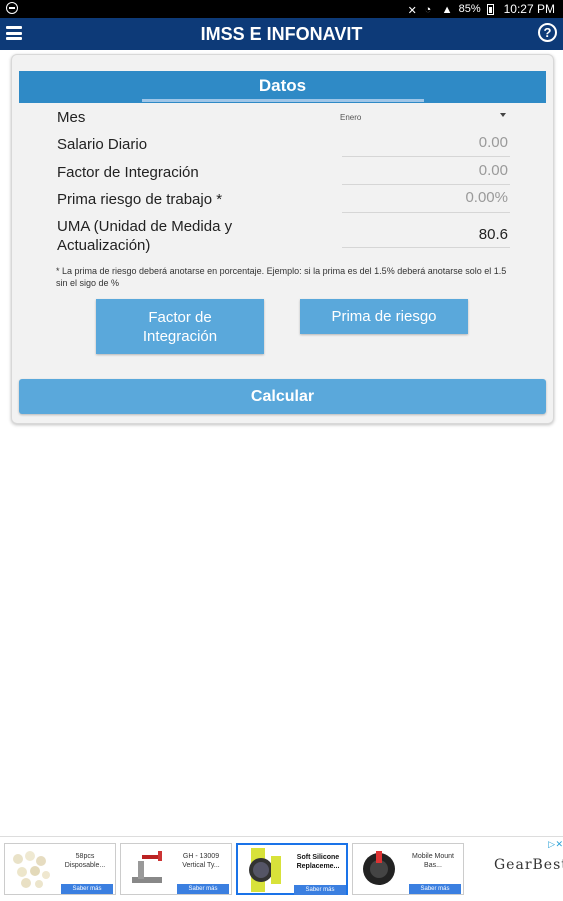 This screenshot has height=901, width=563. I want to click on mes-label: Mes, so click(71, 117).